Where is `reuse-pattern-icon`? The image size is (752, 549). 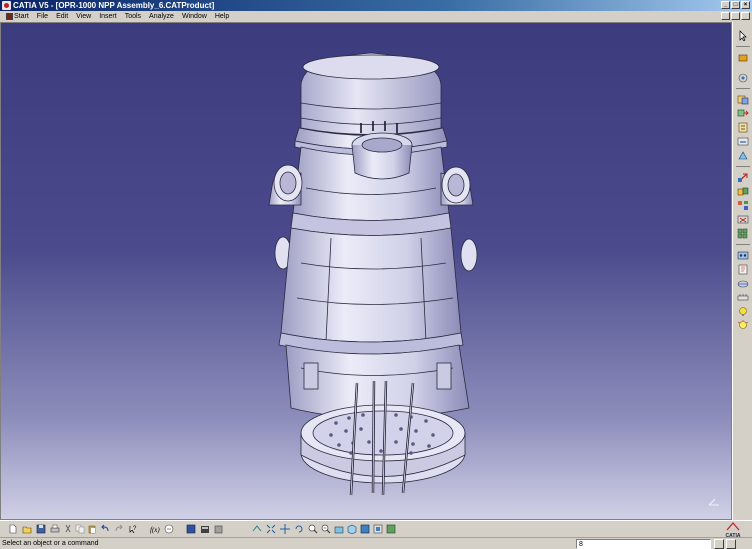
reuse-pattern-icon is located at coordinates (743, 255).